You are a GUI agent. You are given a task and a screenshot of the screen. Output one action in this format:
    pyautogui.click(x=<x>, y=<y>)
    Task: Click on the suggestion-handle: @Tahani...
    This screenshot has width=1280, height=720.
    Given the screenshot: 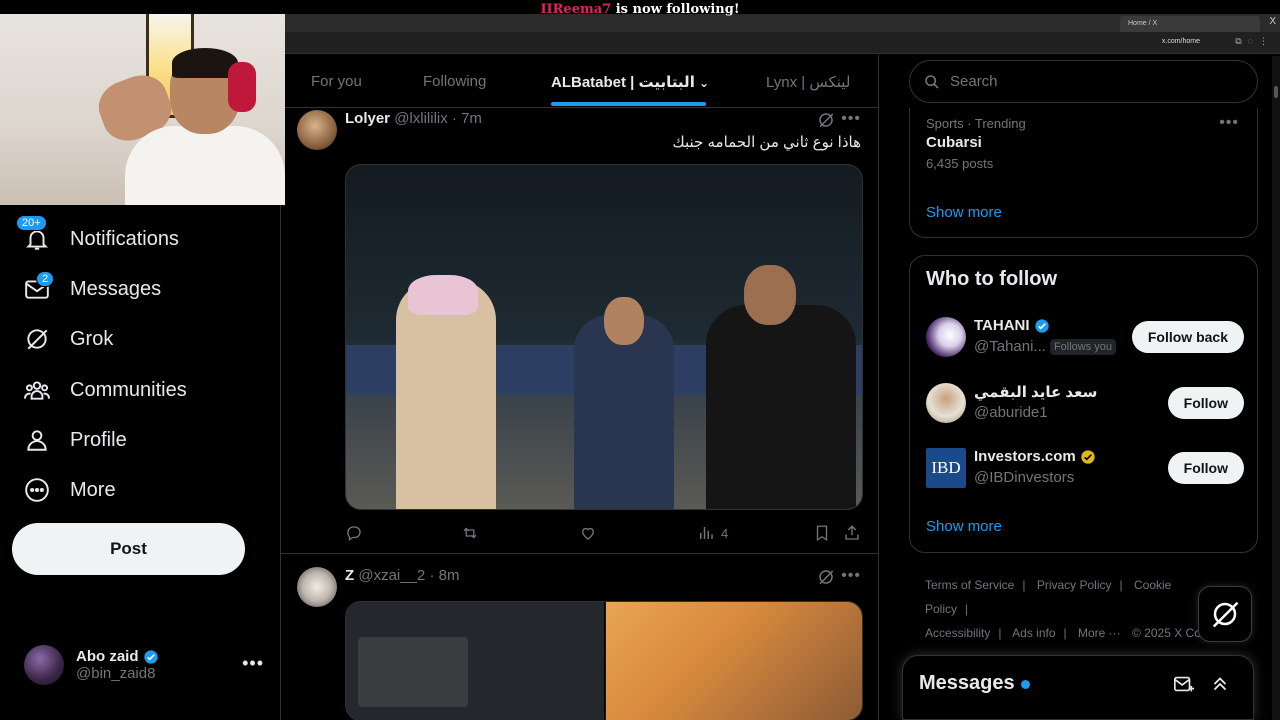 What is the action you would take?
    pyautogui.click(x=1010, y=346)
    